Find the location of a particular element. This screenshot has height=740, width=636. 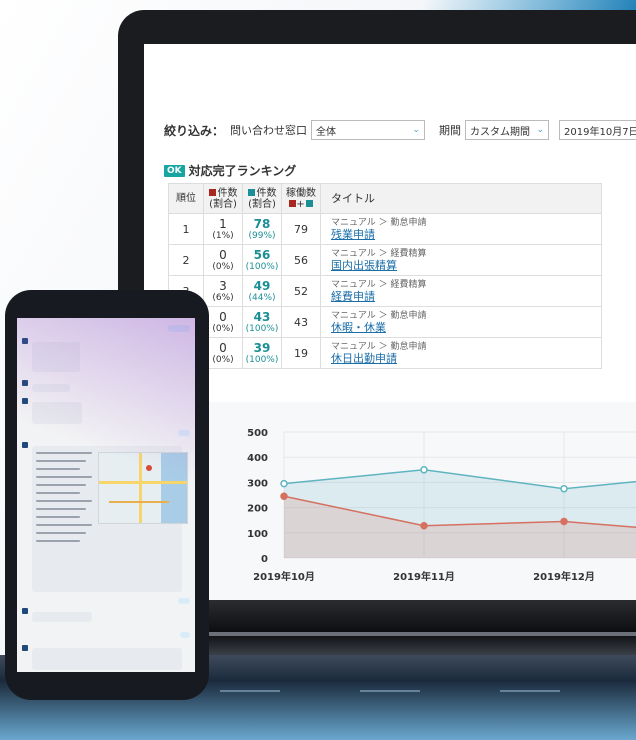

rank-cell: 1 is located at coordinates (186, 229).